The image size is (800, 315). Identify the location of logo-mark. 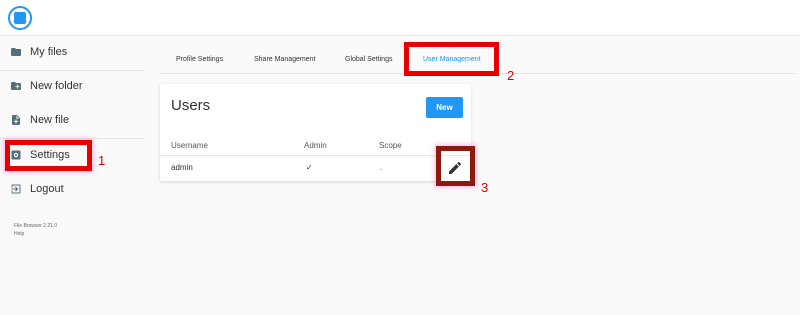
(20, 18).